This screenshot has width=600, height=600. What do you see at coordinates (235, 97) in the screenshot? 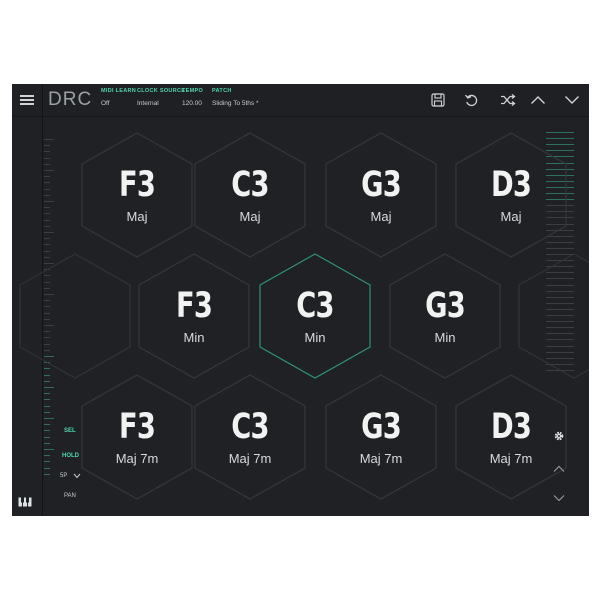
I see `patch-field: PATCH Sliding To 5ths *` at bounding box center [235, 97].